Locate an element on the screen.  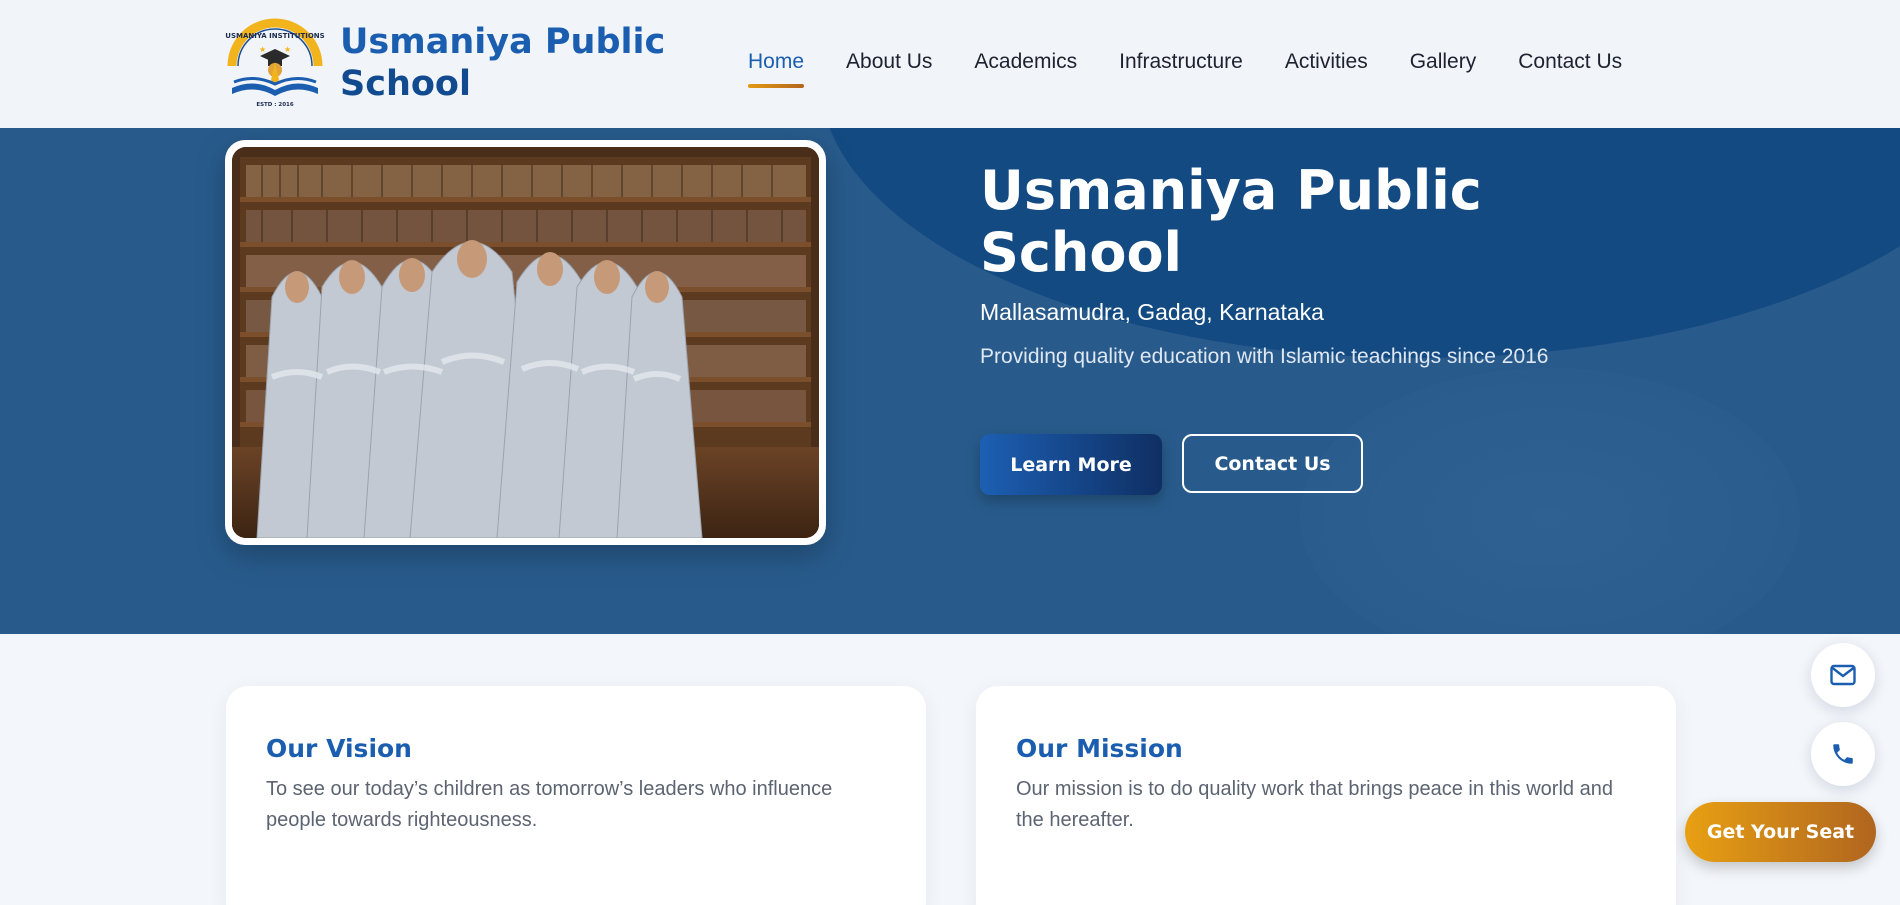
students-photo is located at coordinates (525, 342).